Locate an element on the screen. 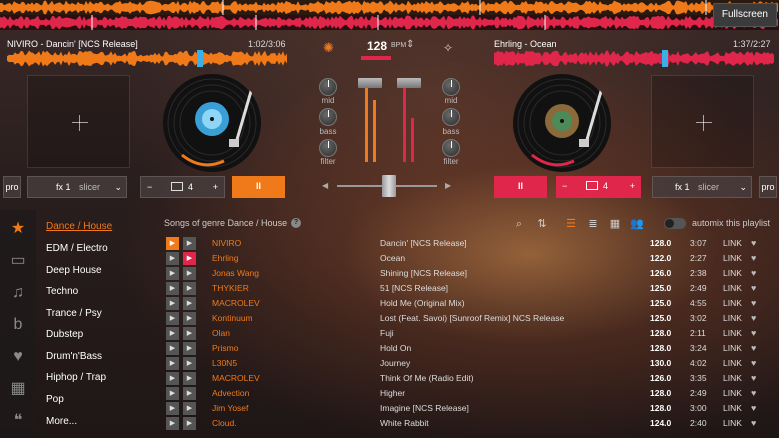 Image resolution: width=779 pixels, height=438 pixels. deck-right-overview-wave is located at coordinates (389, 22).